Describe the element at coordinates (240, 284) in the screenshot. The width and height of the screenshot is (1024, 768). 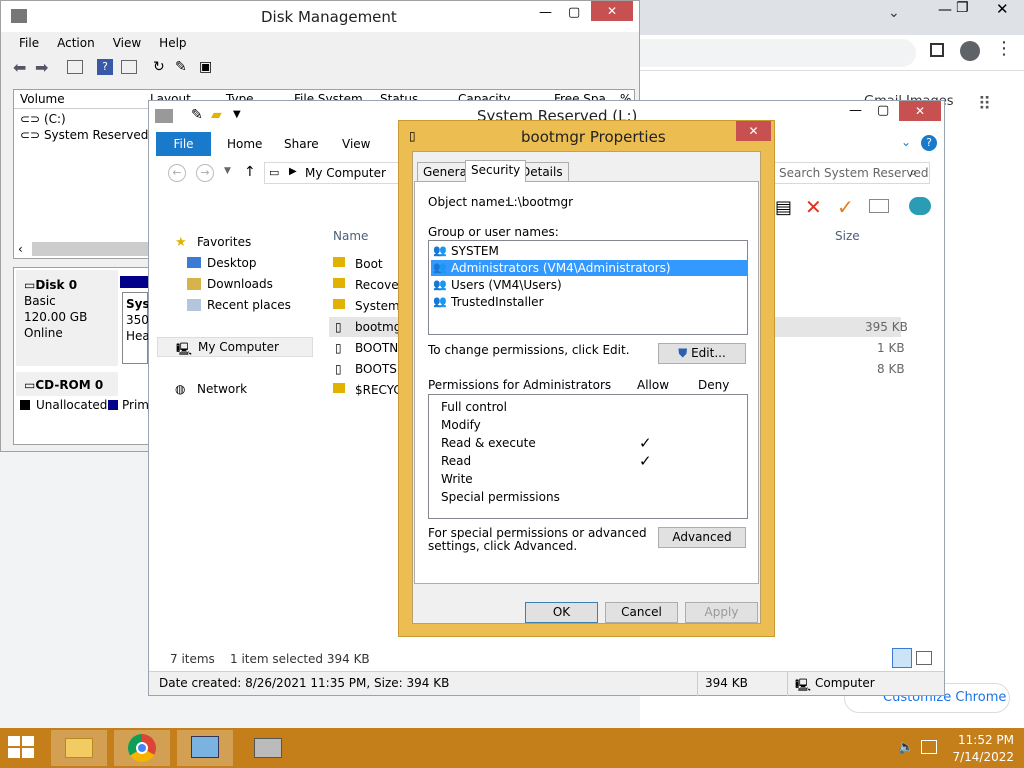
I see `nav-downloads: Downloads` at that location.